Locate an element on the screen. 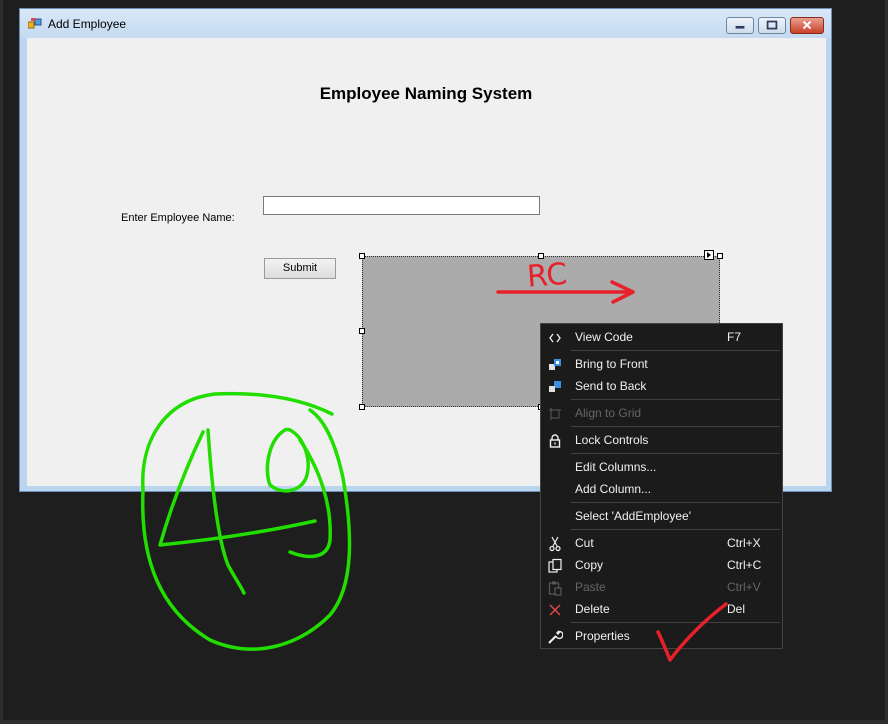  menu-item-delete: Delete Del is located at coordinates (661, 609).